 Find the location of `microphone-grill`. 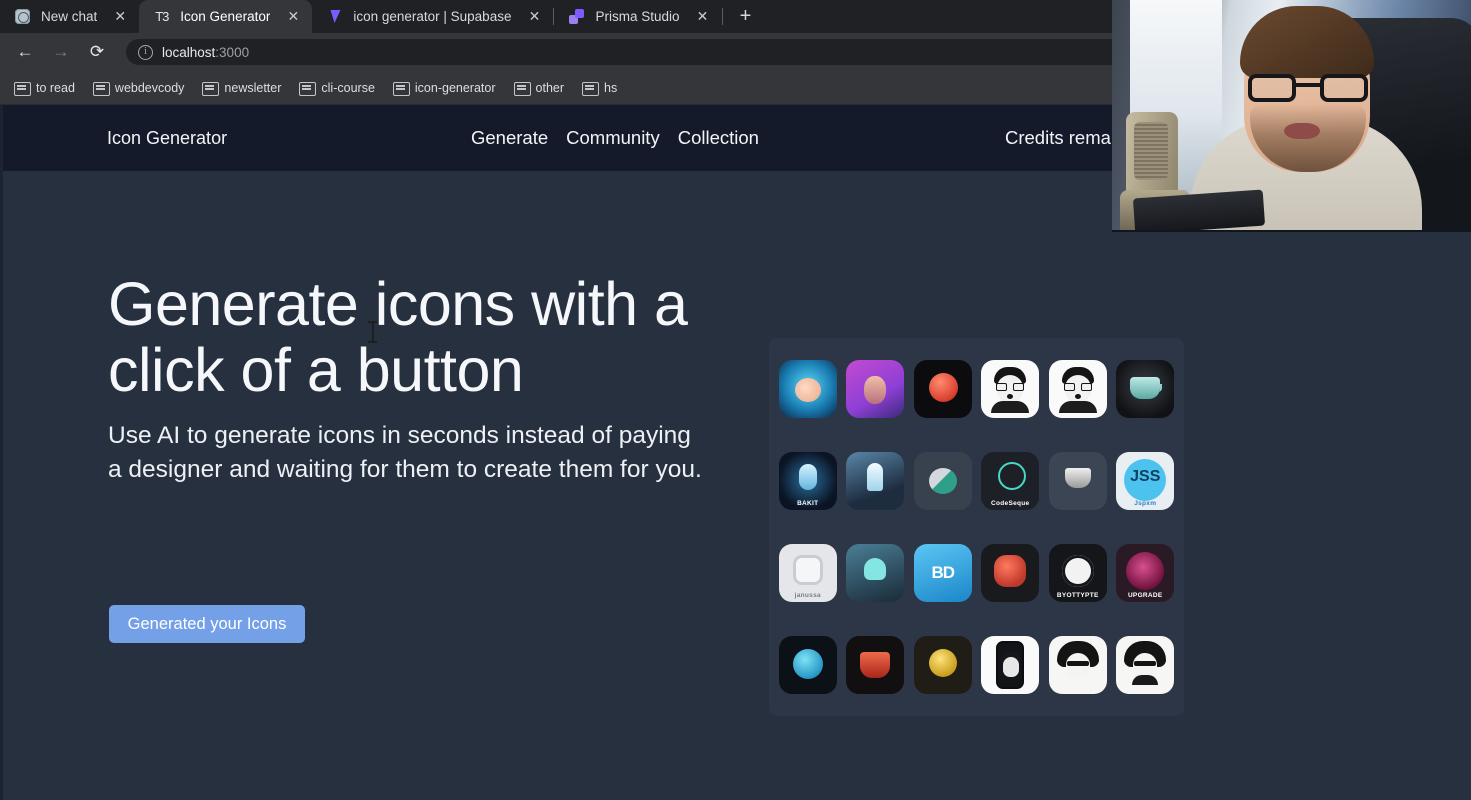

microphone-grill is located at coordinates (1151, 151).